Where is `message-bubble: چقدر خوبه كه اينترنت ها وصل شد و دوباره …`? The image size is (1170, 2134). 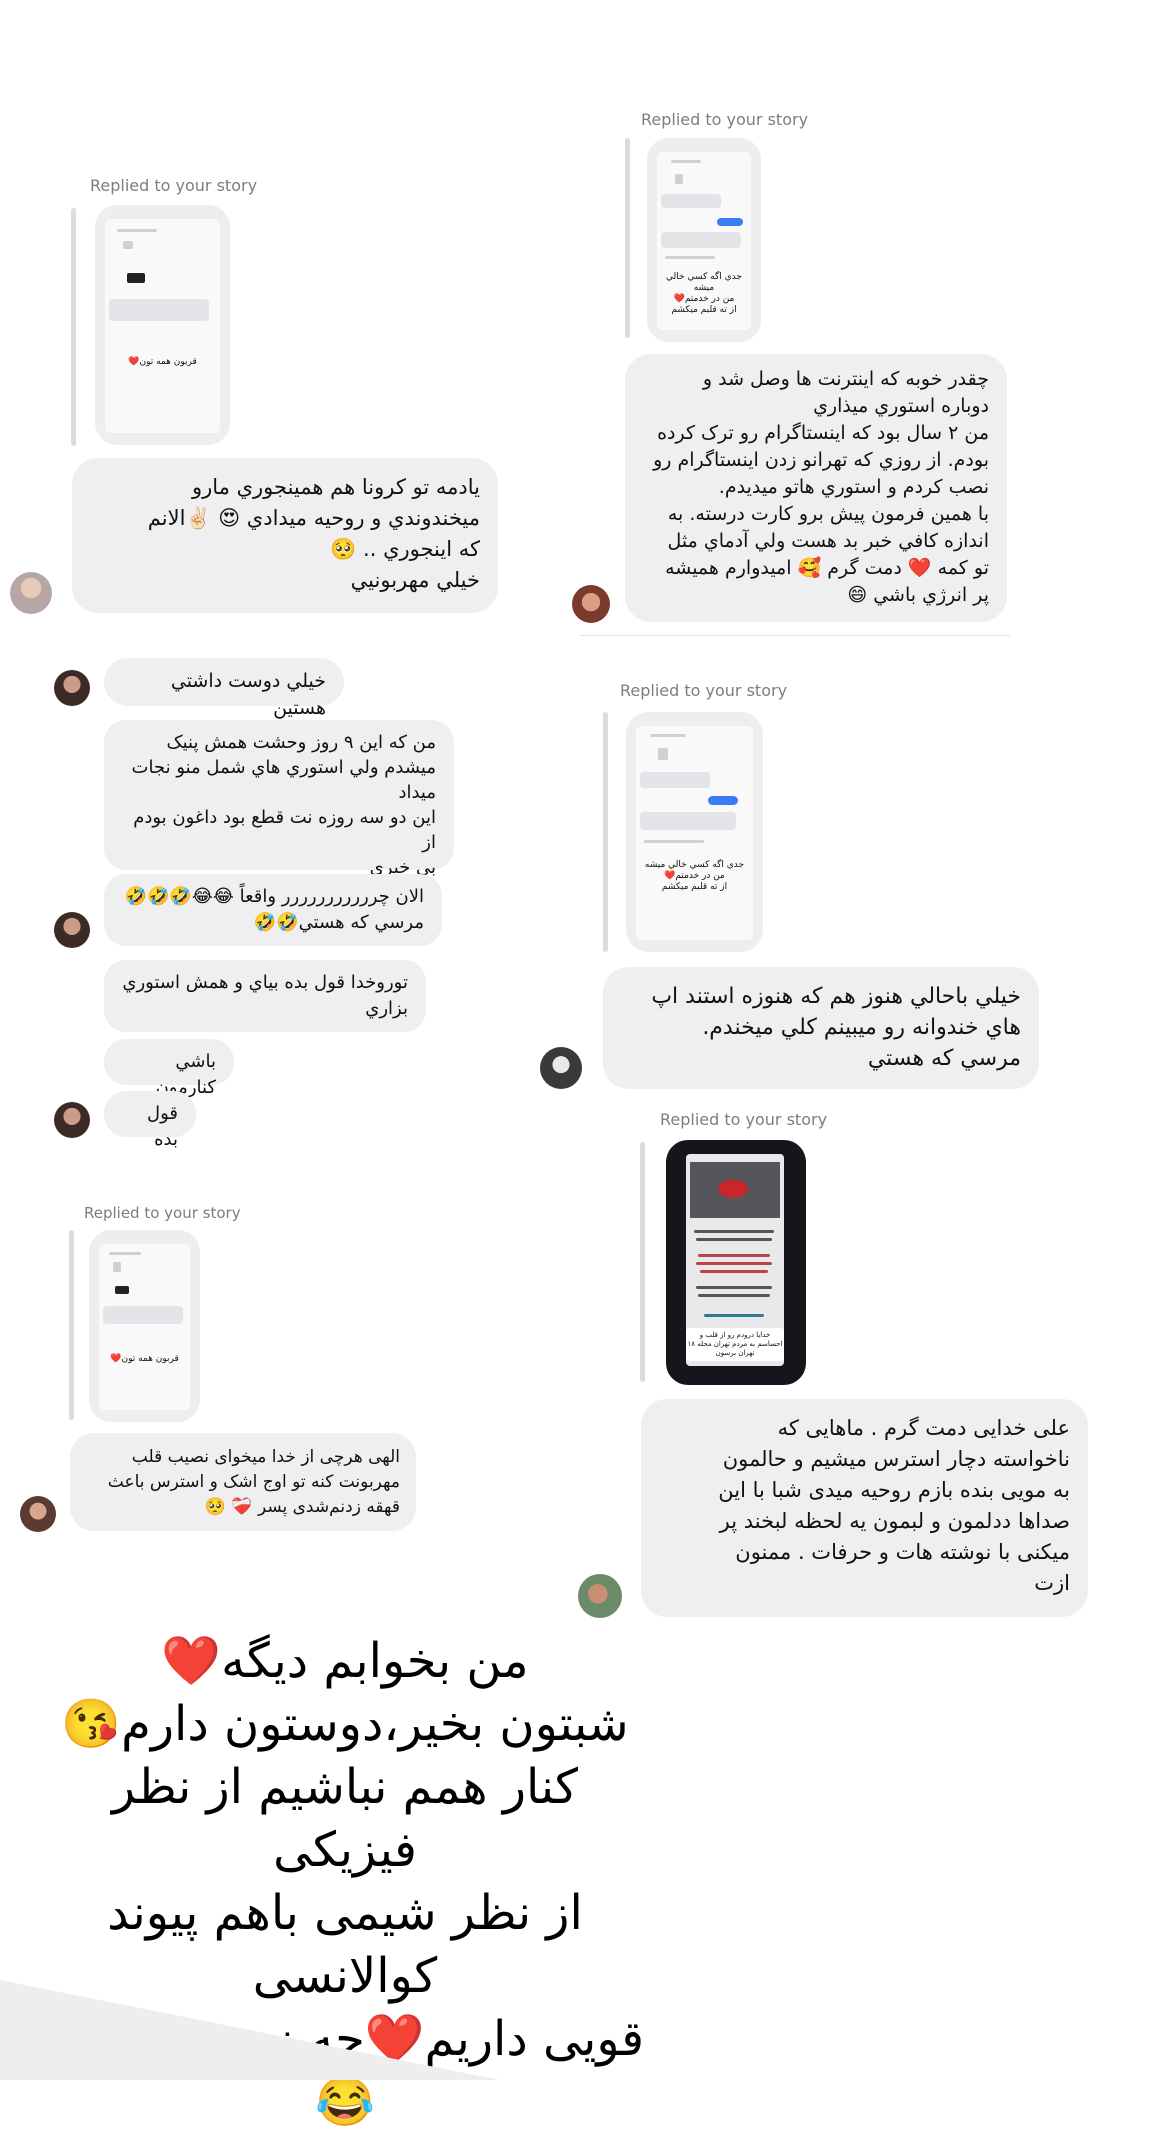 message-bubble: چقدر خوبه كه اينترنت ها وصل شد و دوباره … is located at coordinates (816, 488).